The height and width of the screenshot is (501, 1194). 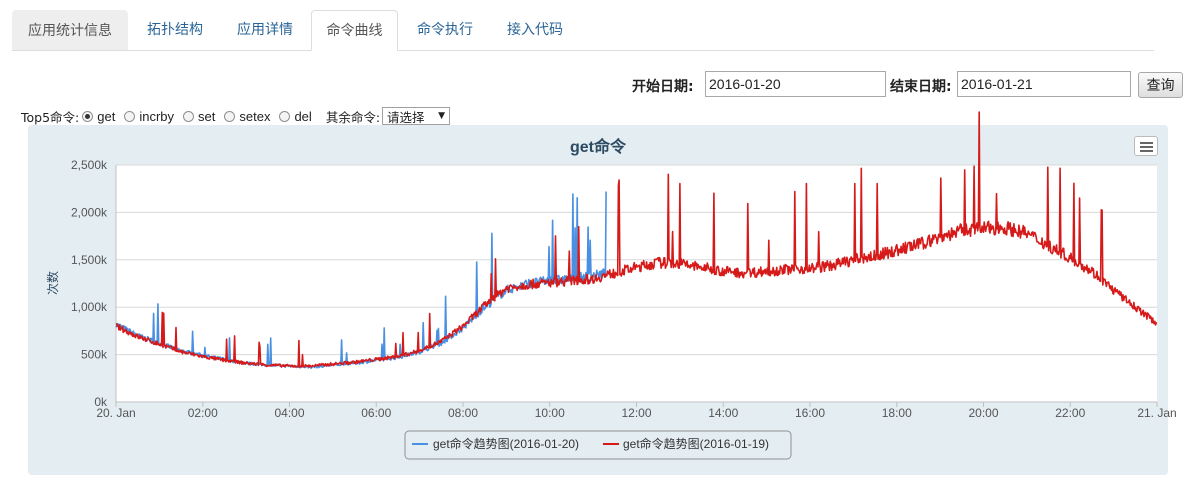 I want to click on radio-get-label: get, so click(x=106, y=116).